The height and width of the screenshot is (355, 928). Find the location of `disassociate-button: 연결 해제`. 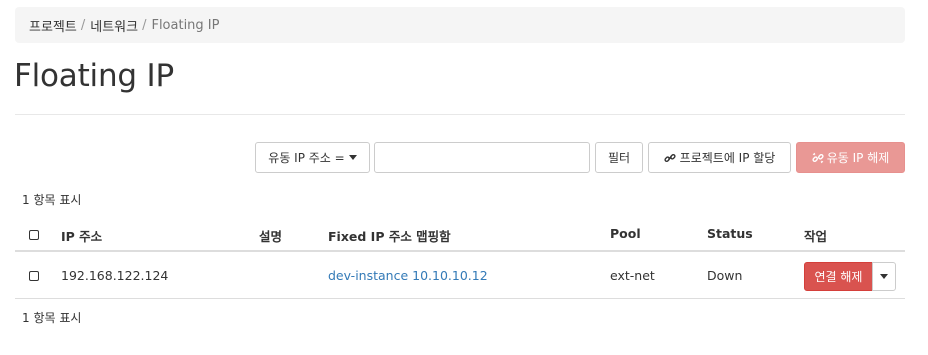

disassociate-button: 연결 해제 is located at coordinates (838, 276).